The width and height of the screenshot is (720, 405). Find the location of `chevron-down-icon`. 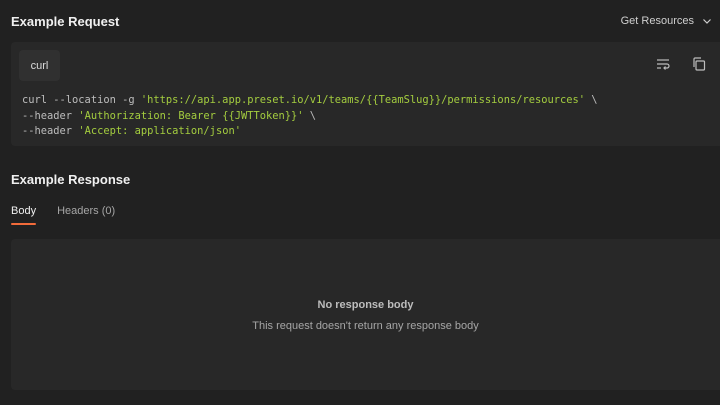

chevron-down-icon is located at coordinates (707, 21).